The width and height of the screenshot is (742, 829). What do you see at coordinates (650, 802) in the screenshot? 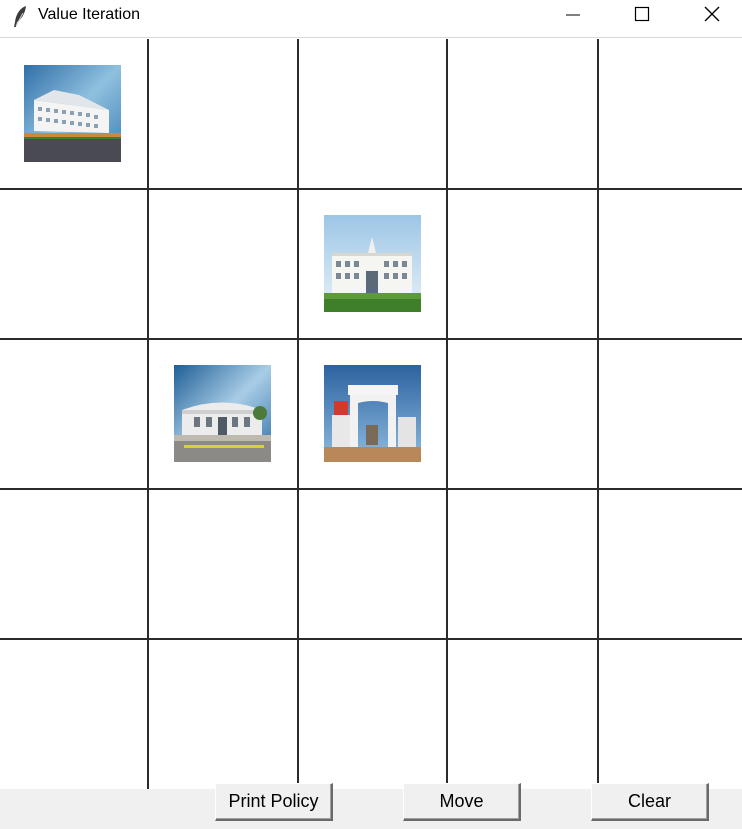
I see `clear-button: Clear` at bounding box center [650, 802].